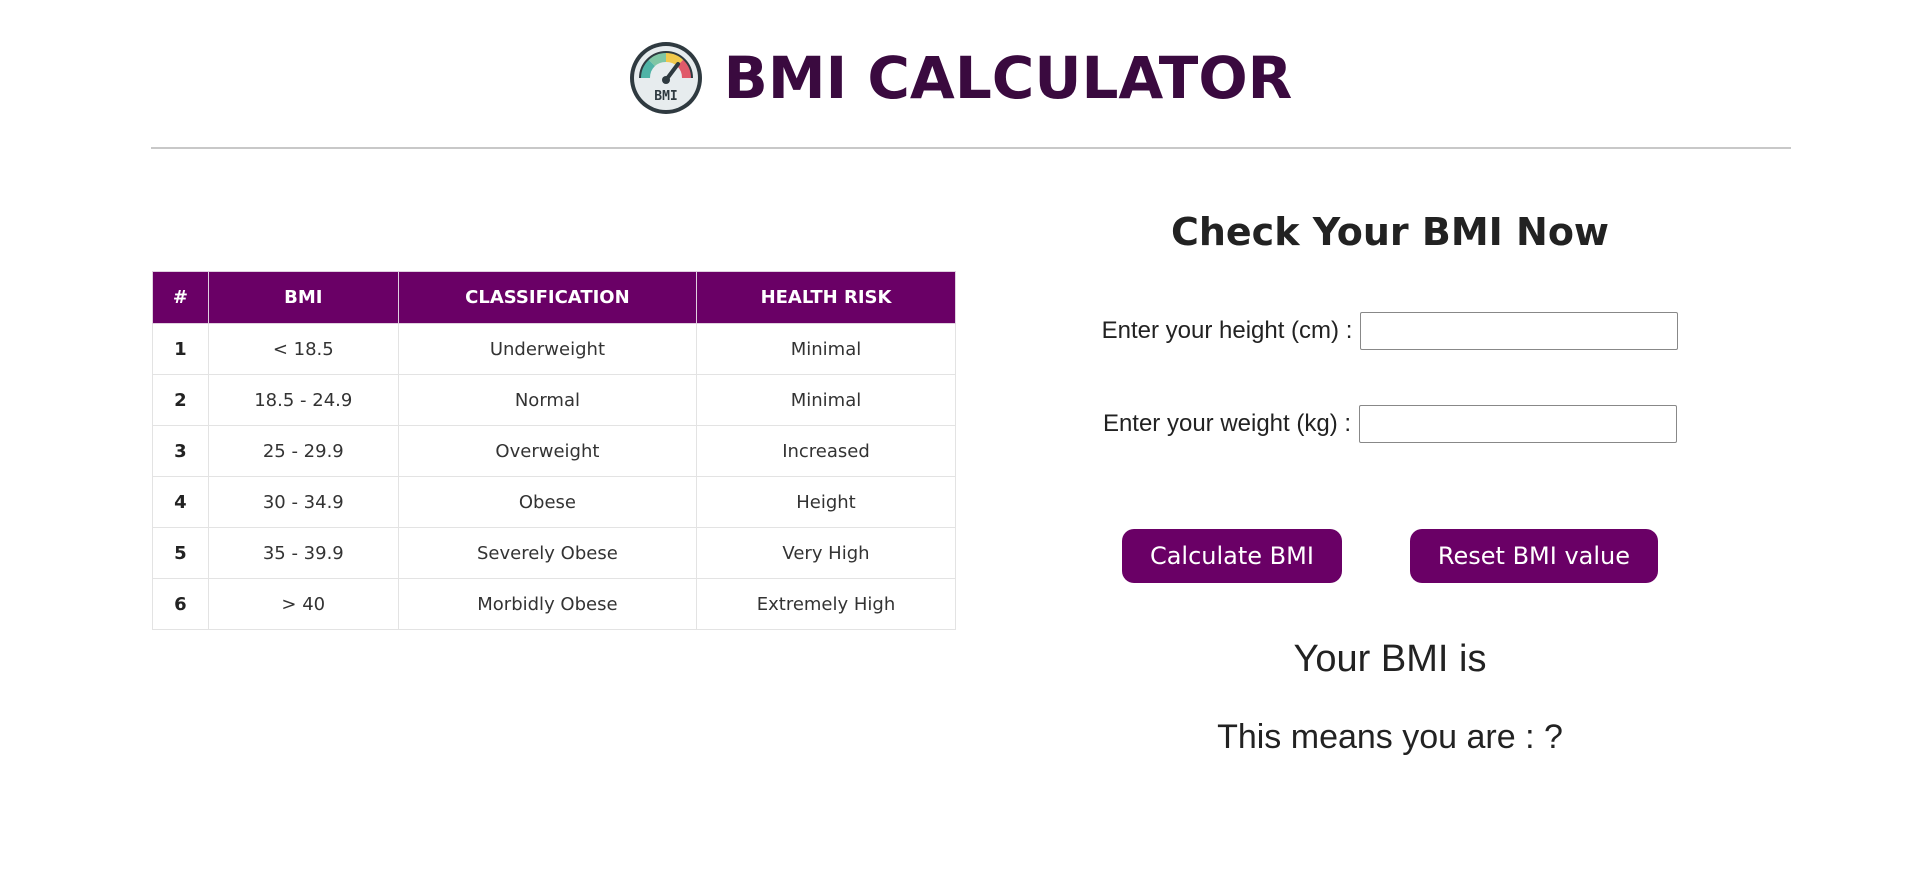  I want to click on weight-field-row: Enter your weight (kg) :, so click(1390, 424).